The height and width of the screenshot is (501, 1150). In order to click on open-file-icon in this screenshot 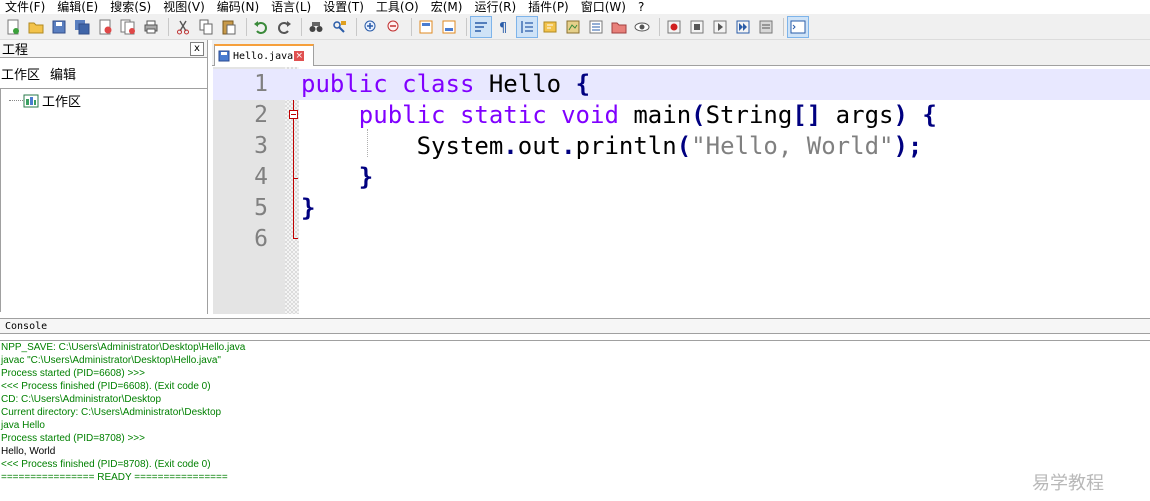, I will do `click(36, 27)`.